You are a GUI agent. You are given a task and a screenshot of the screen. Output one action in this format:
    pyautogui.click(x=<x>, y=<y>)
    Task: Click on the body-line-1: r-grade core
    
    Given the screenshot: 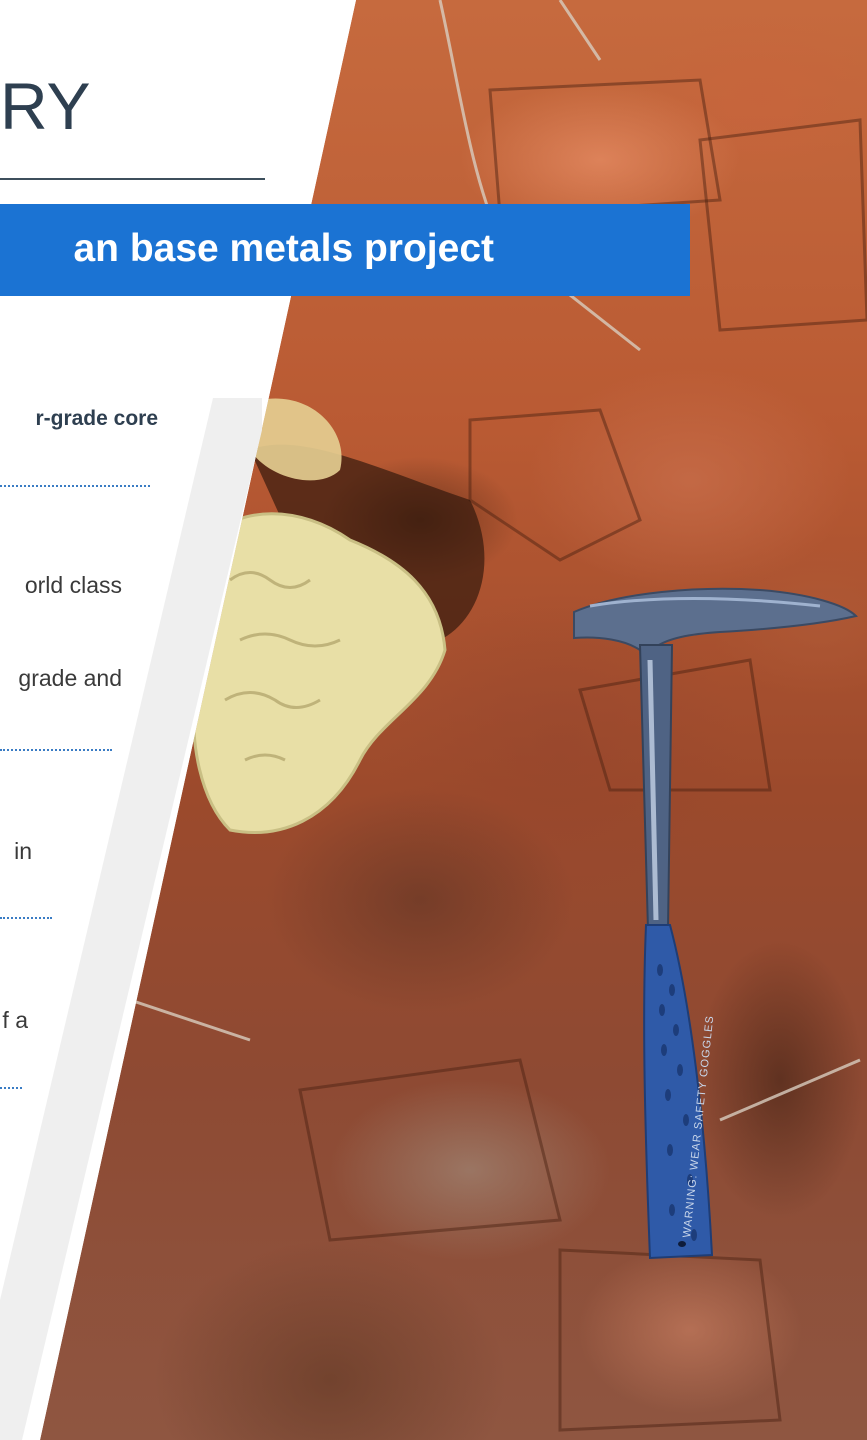 What is the action you would take?
    pyautogui.click(x=96, y=418)
    